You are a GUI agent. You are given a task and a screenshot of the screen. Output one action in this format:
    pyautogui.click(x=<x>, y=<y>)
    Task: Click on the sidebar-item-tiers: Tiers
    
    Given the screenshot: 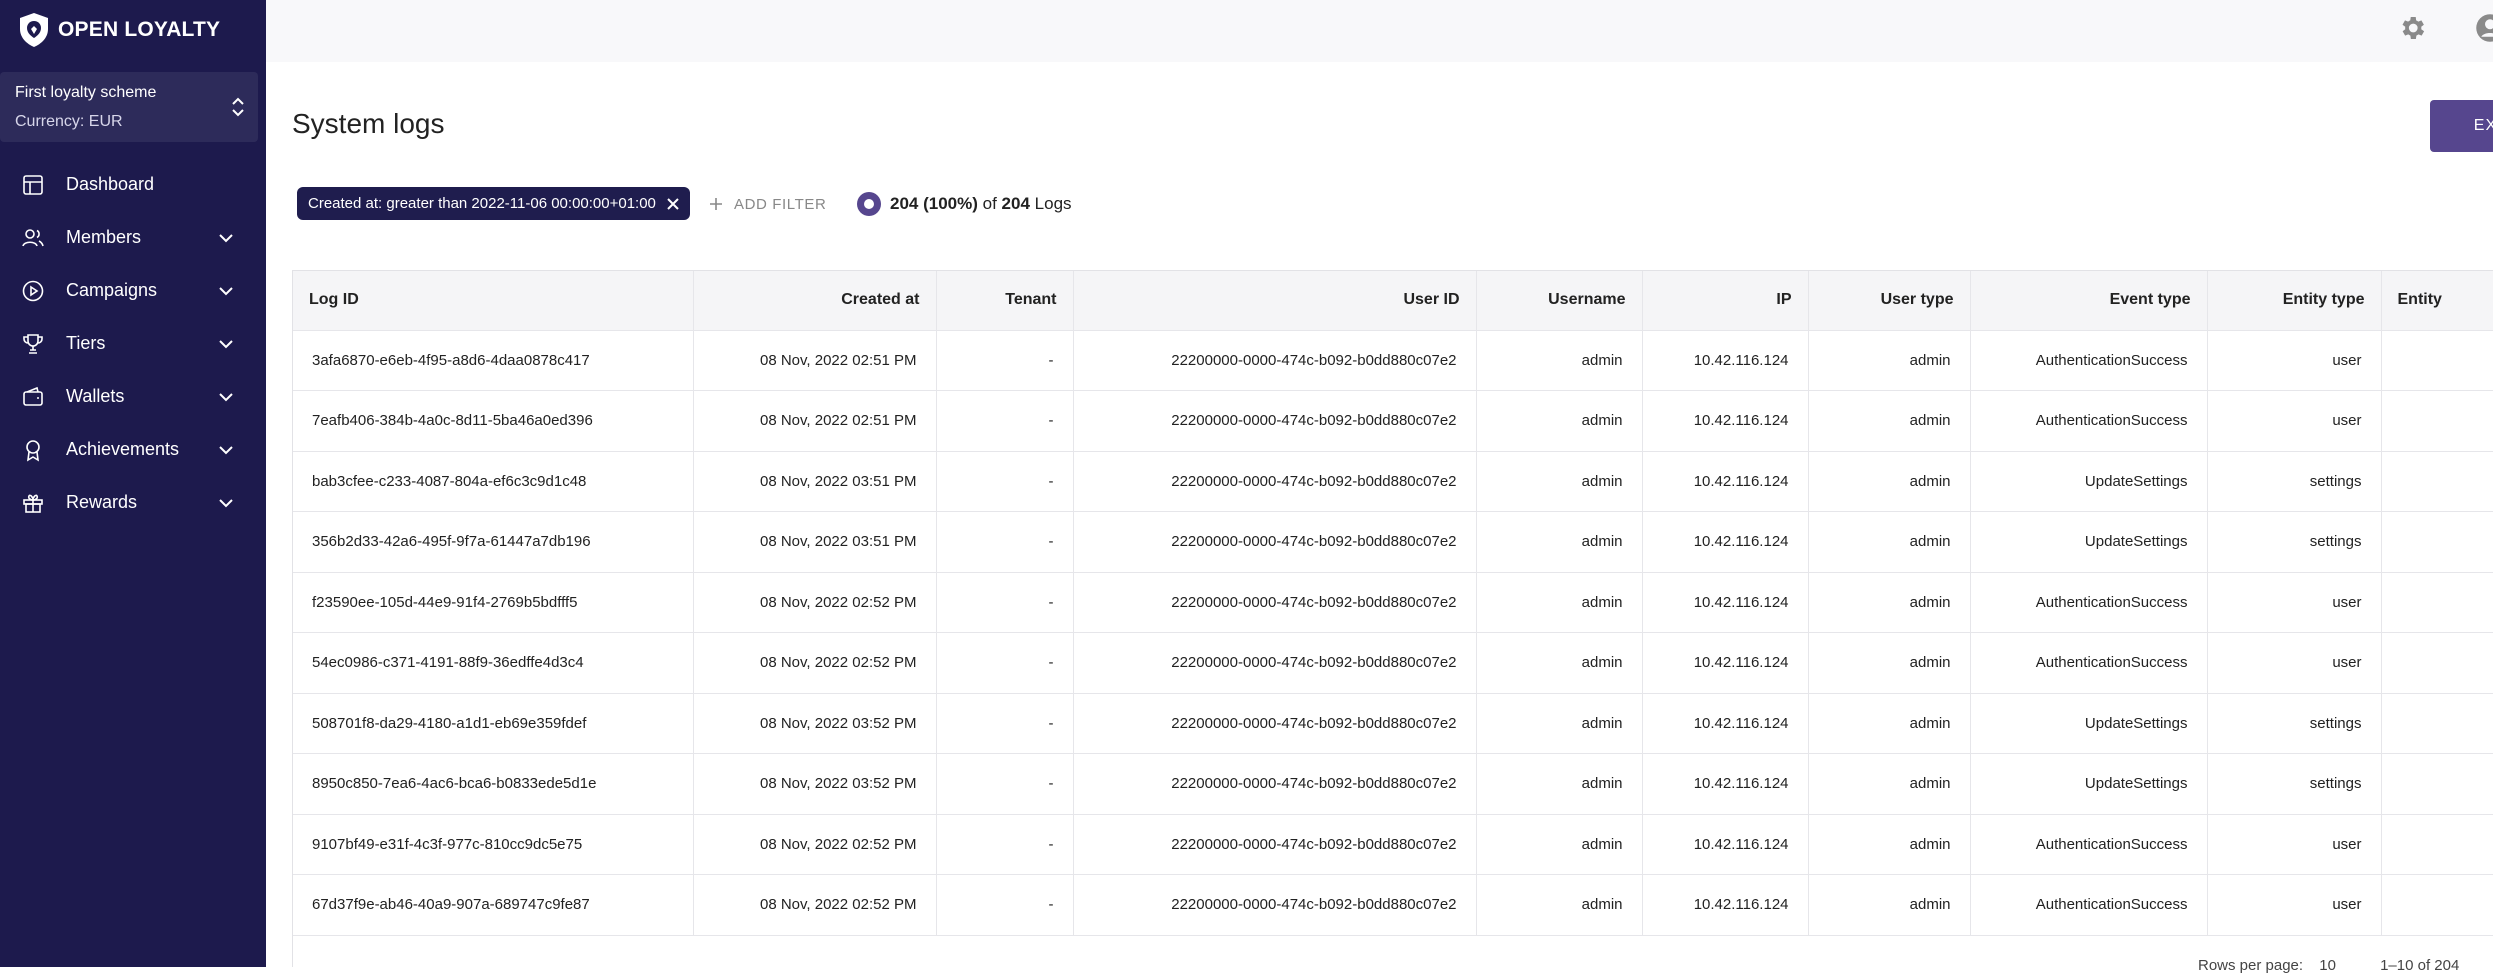 What is the action you would take?
    pyautogui.click(x=133, y=343)
    